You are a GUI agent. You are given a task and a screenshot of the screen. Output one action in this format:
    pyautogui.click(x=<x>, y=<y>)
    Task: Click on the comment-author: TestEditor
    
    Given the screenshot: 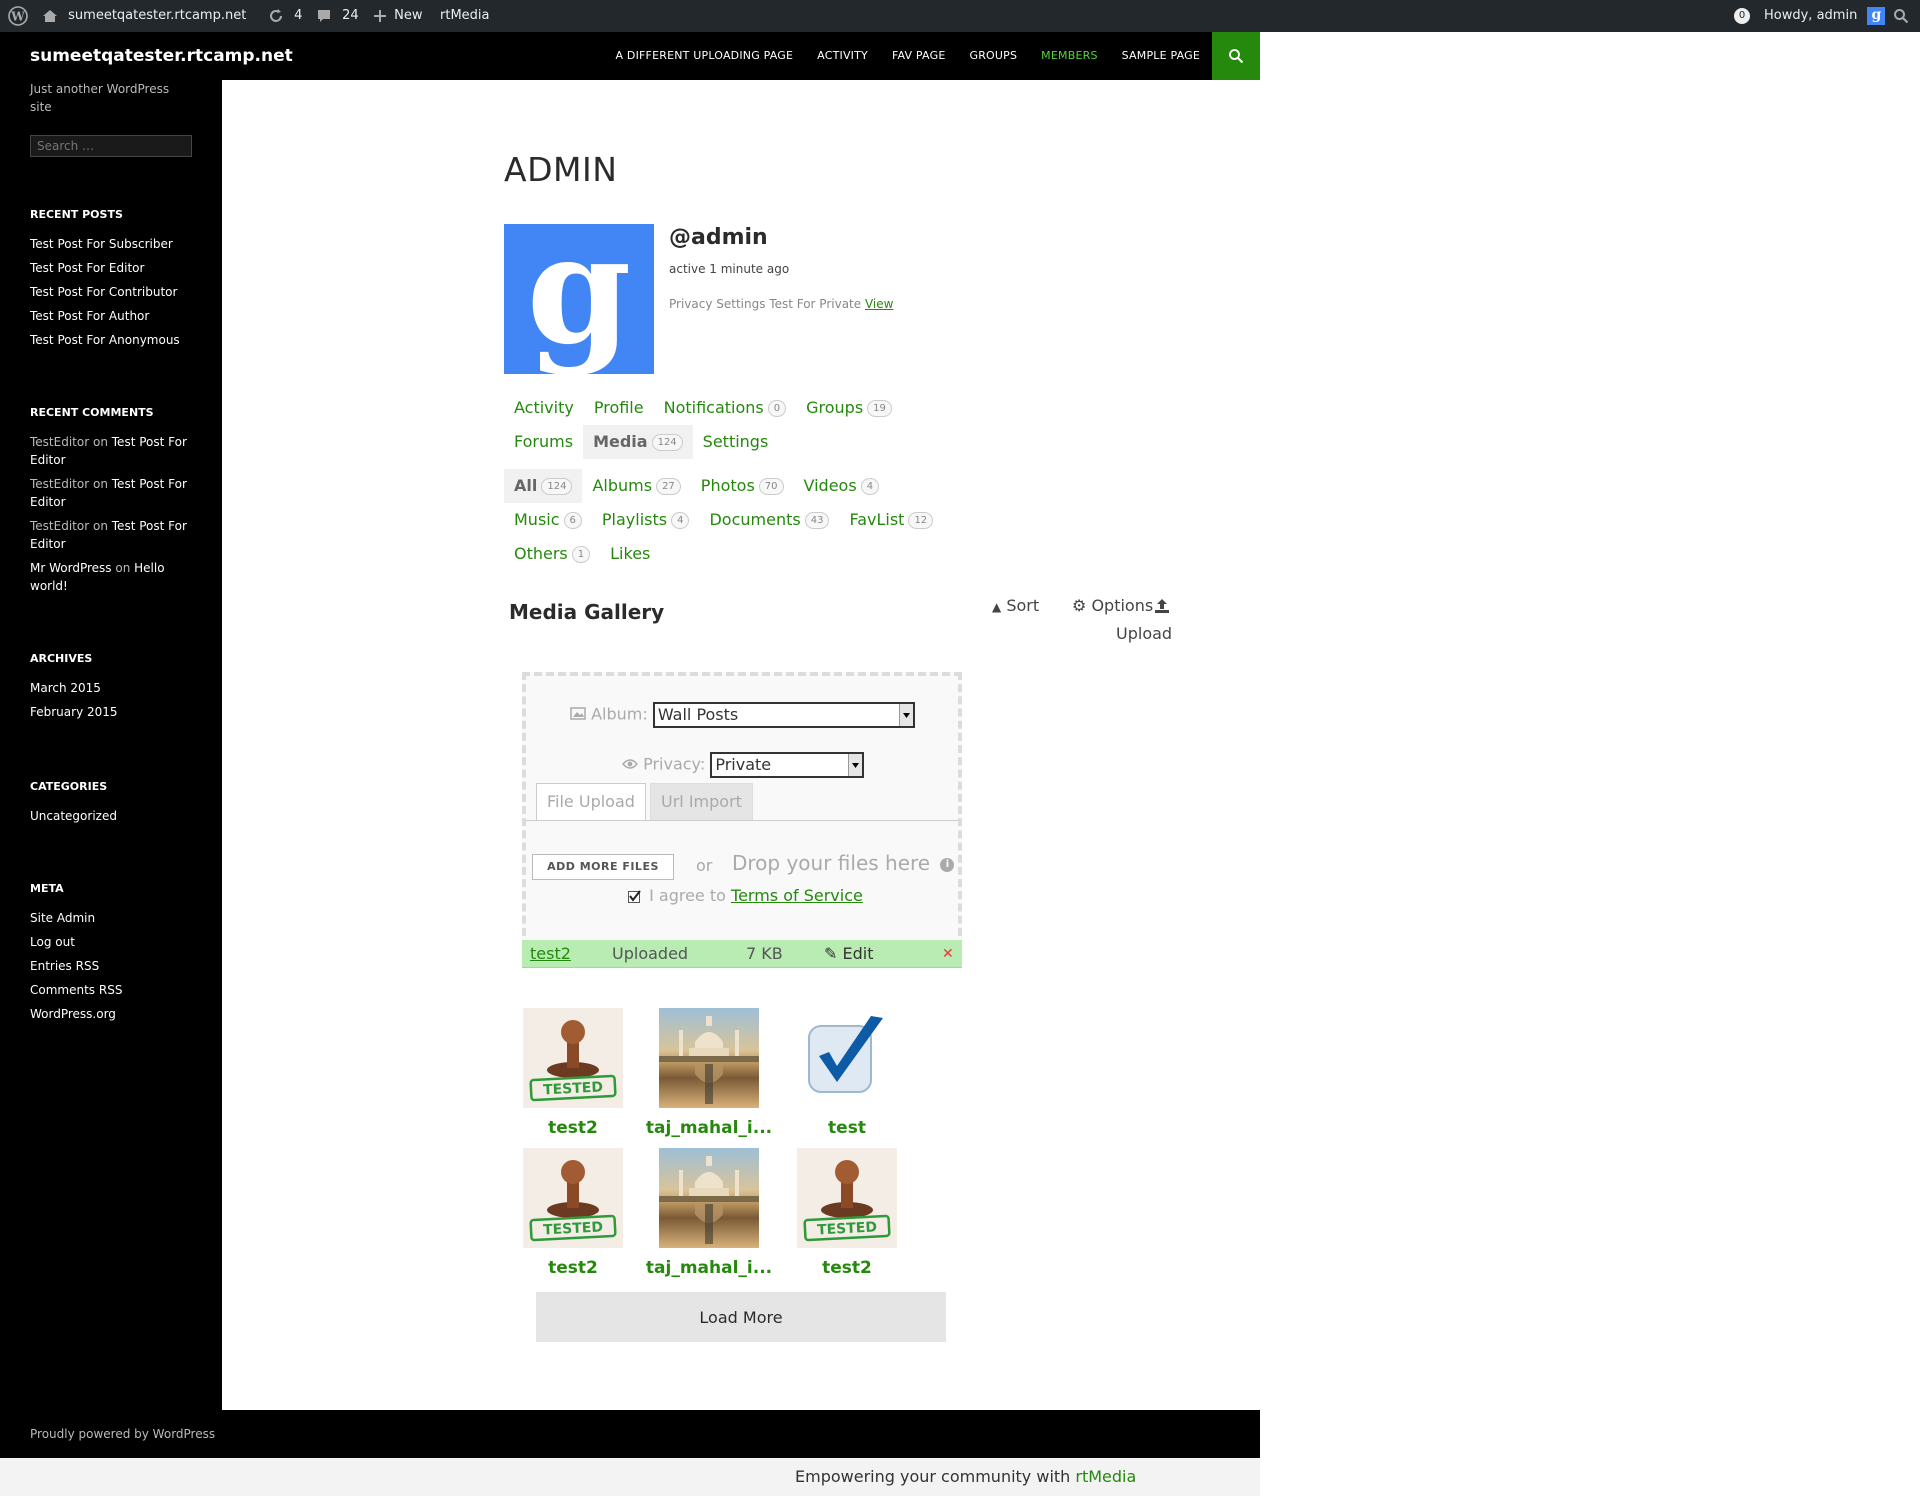 What is the action you would take?
    pyautogui.click(x=60, y=484)
    